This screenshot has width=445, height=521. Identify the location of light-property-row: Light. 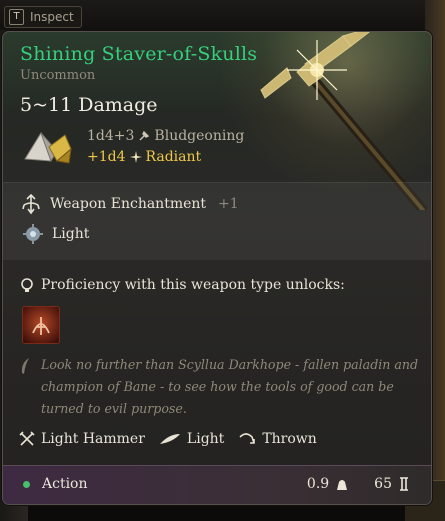
(55, 234).